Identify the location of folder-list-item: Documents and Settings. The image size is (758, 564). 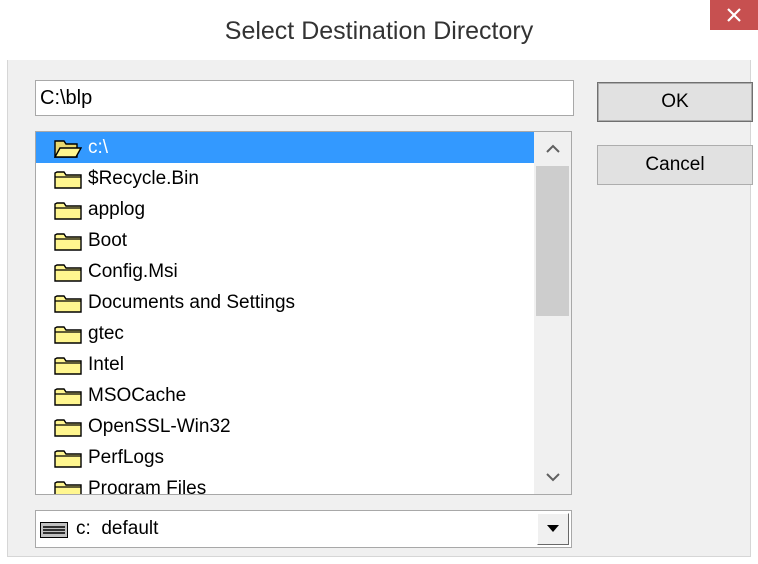
(285, 302).